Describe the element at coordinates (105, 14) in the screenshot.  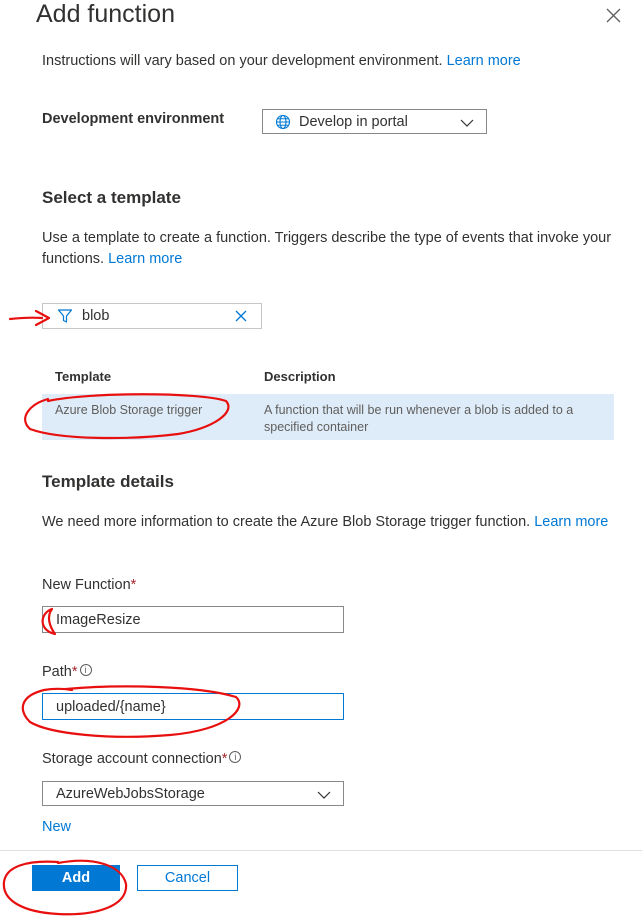
I see `panel-title: Add function` at that location.